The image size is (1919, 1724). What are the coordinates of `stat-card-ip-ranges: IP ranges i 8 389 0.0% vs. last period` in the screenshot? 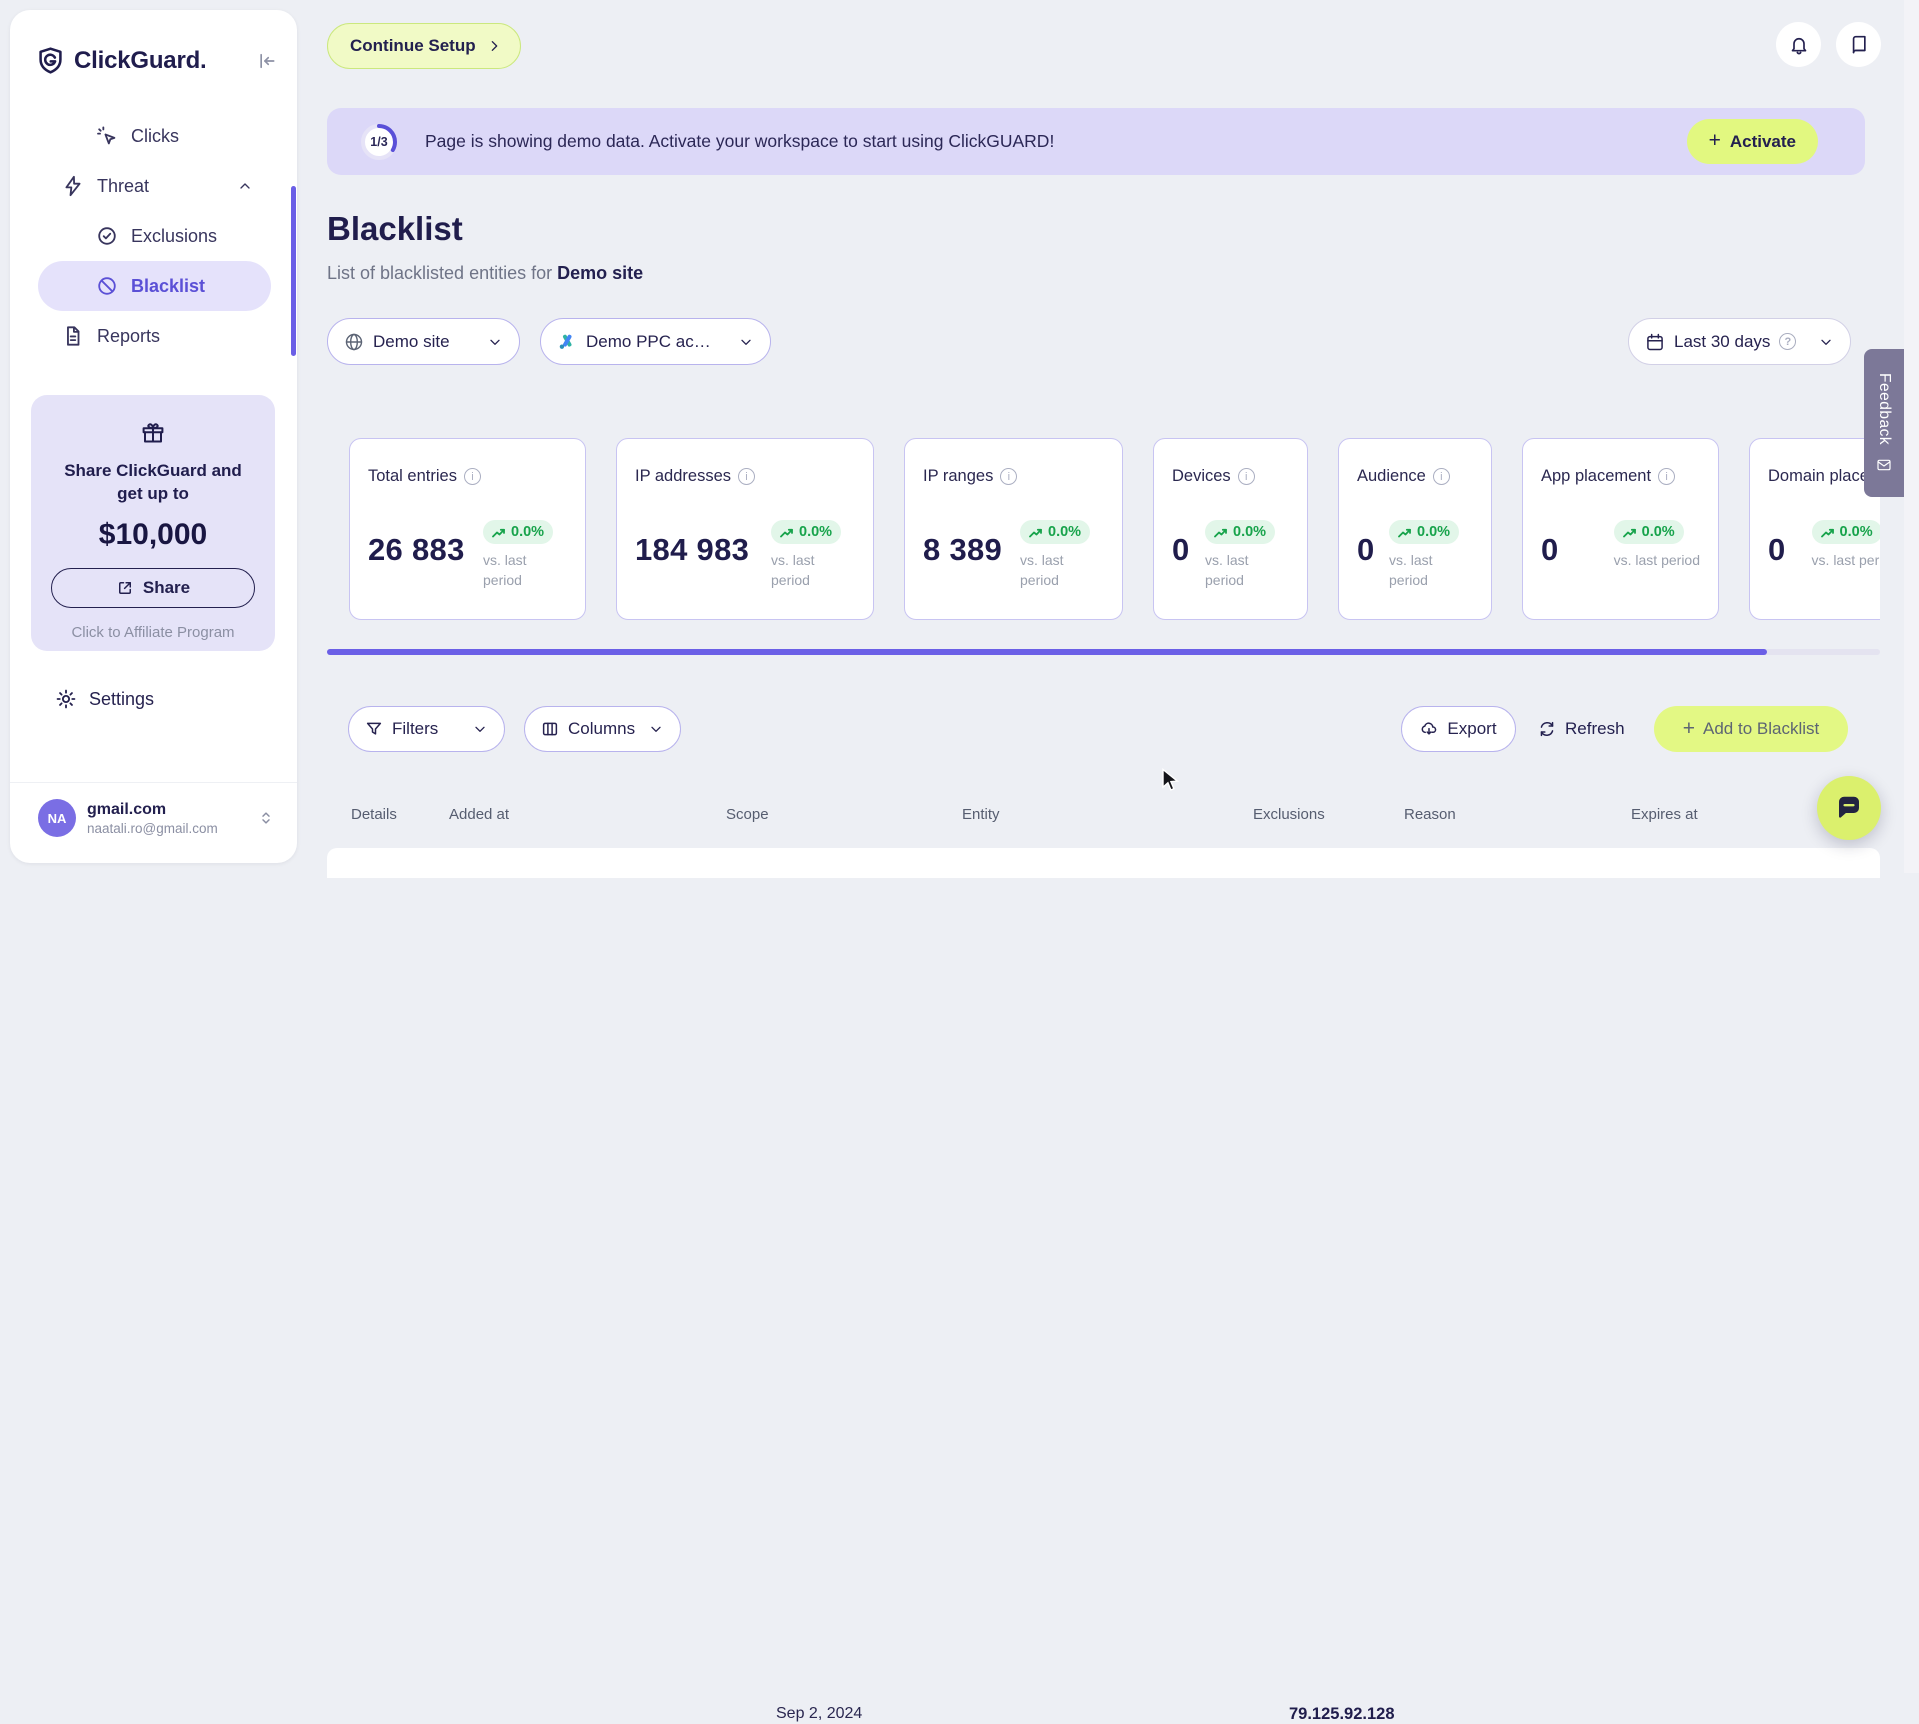 It's located at (1013, 529).